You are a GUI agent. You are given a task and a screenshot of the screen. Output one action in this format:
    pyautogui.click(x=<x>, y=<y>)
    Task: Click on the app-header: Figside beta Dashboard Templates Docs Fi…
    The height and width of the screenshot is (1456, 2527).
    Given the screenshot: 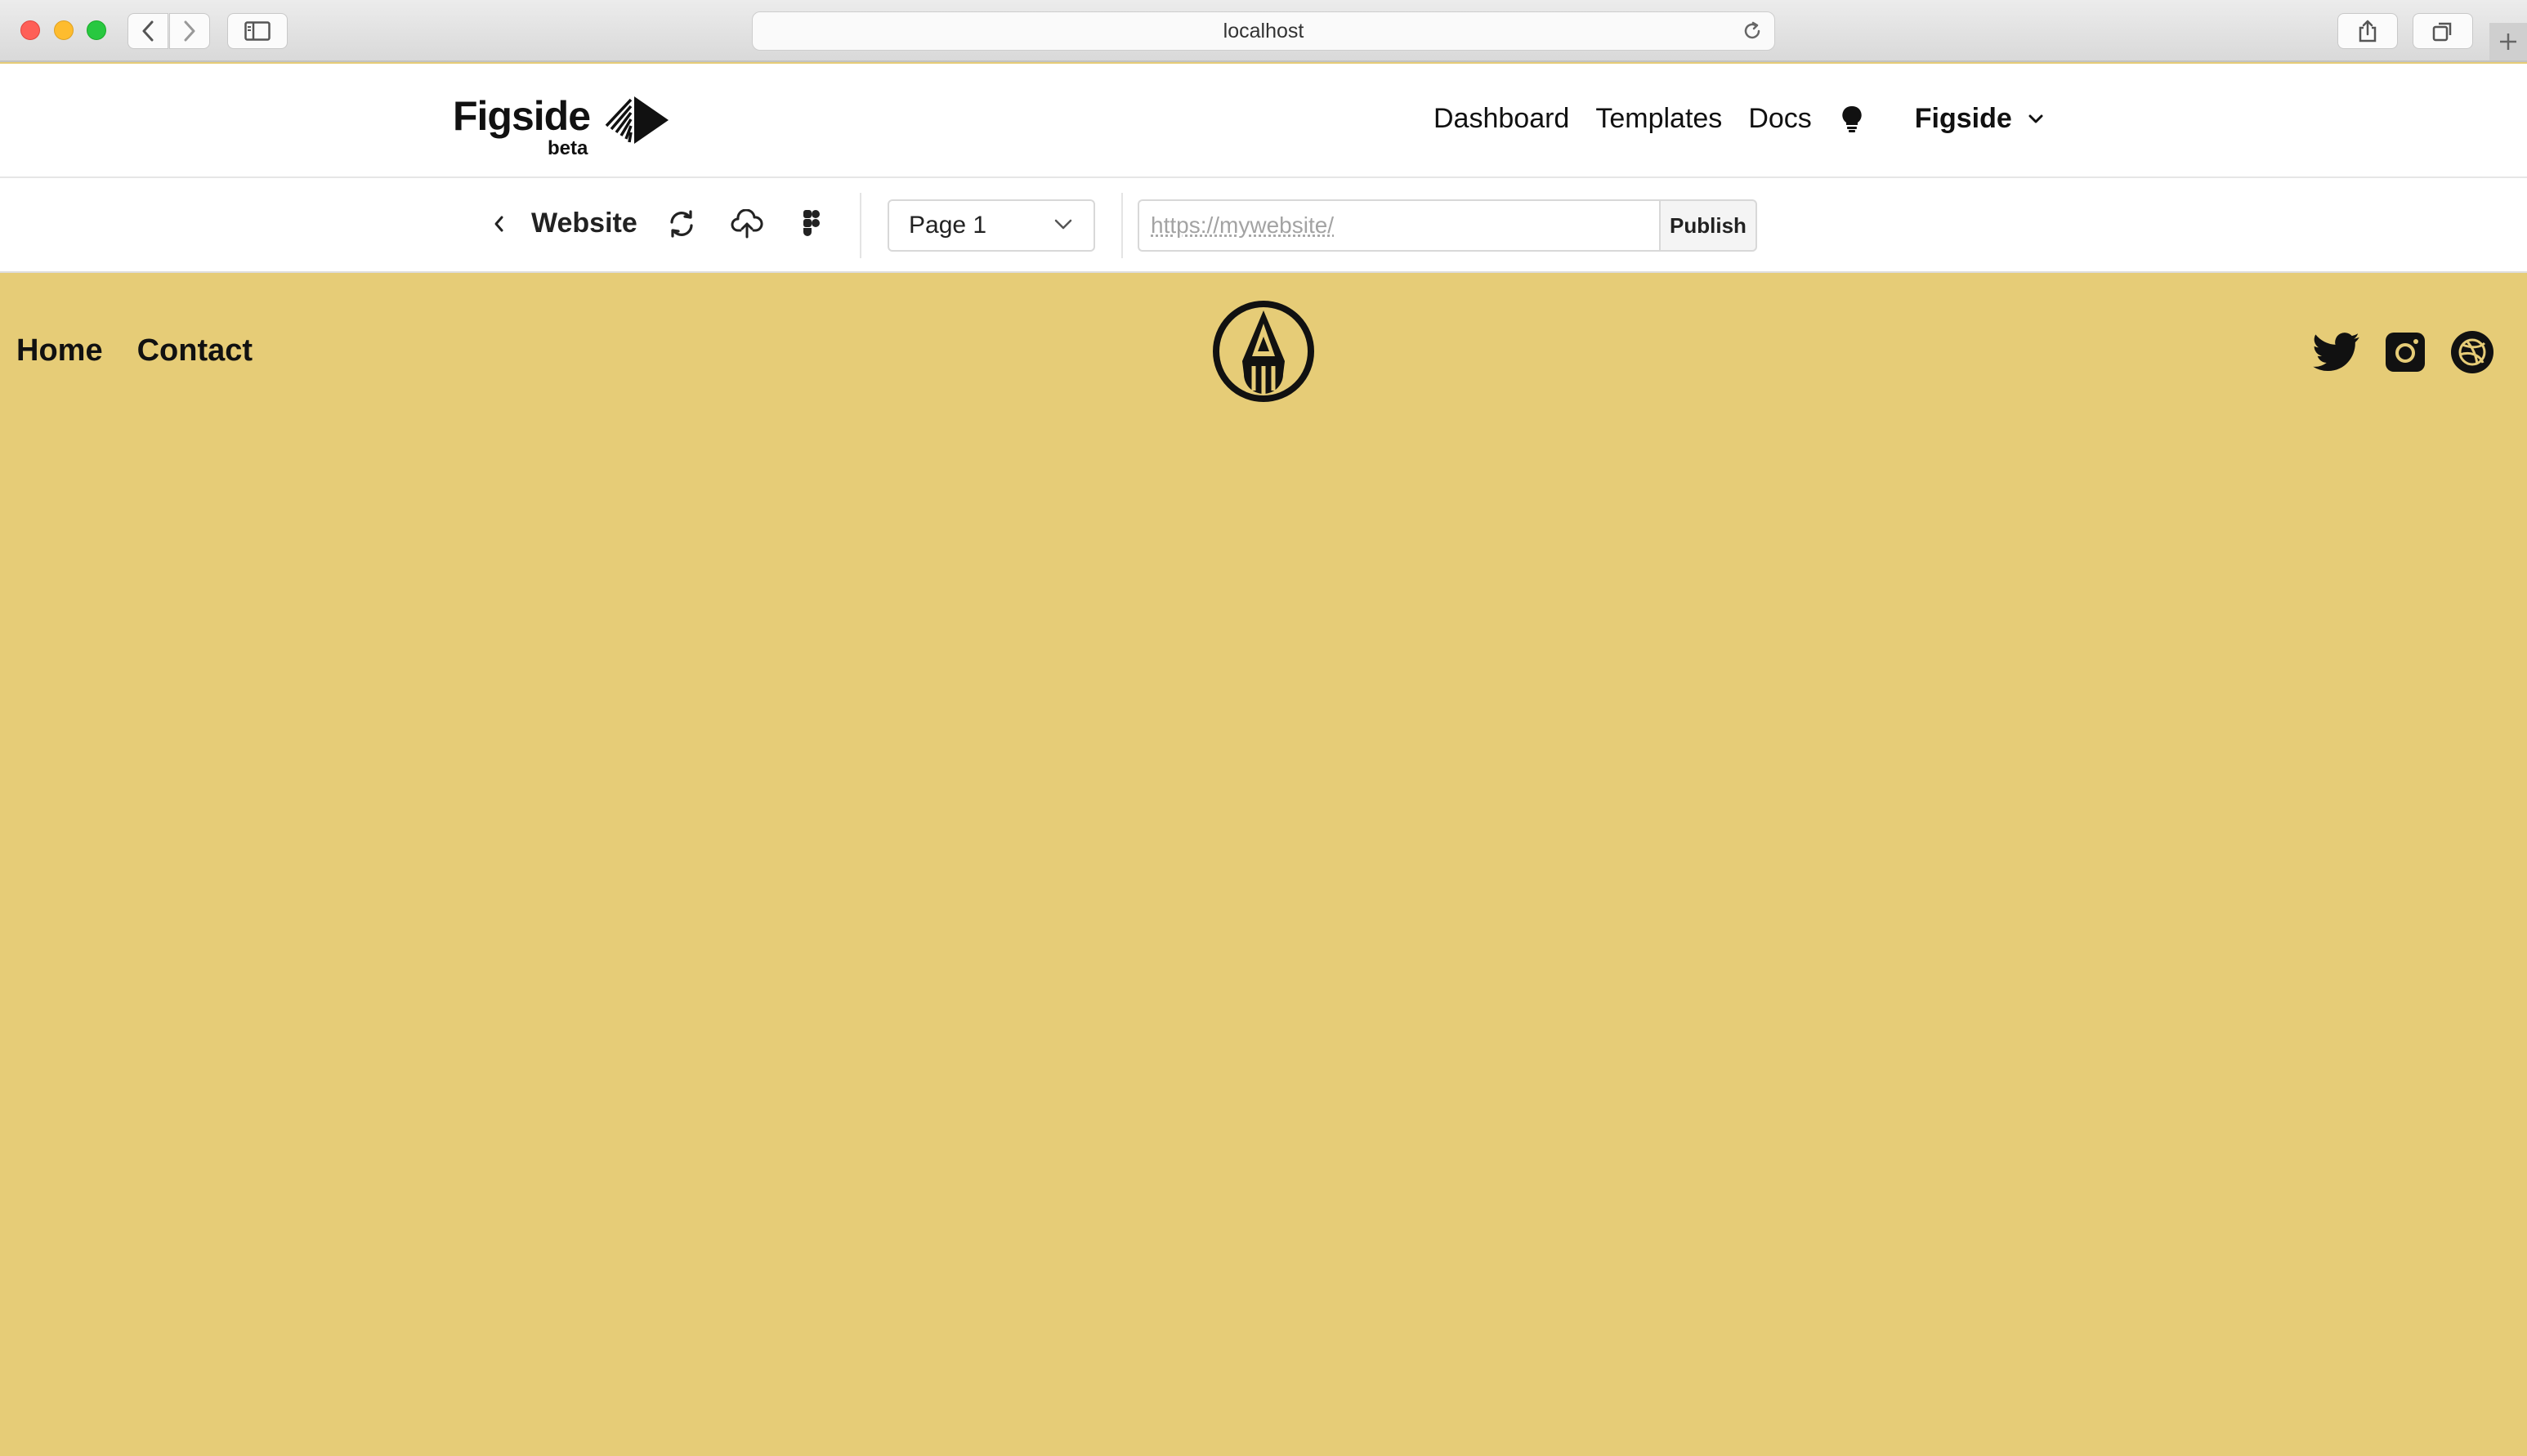 What is the action you would take?
    pyautogui.click(x=1263, y=121)
    